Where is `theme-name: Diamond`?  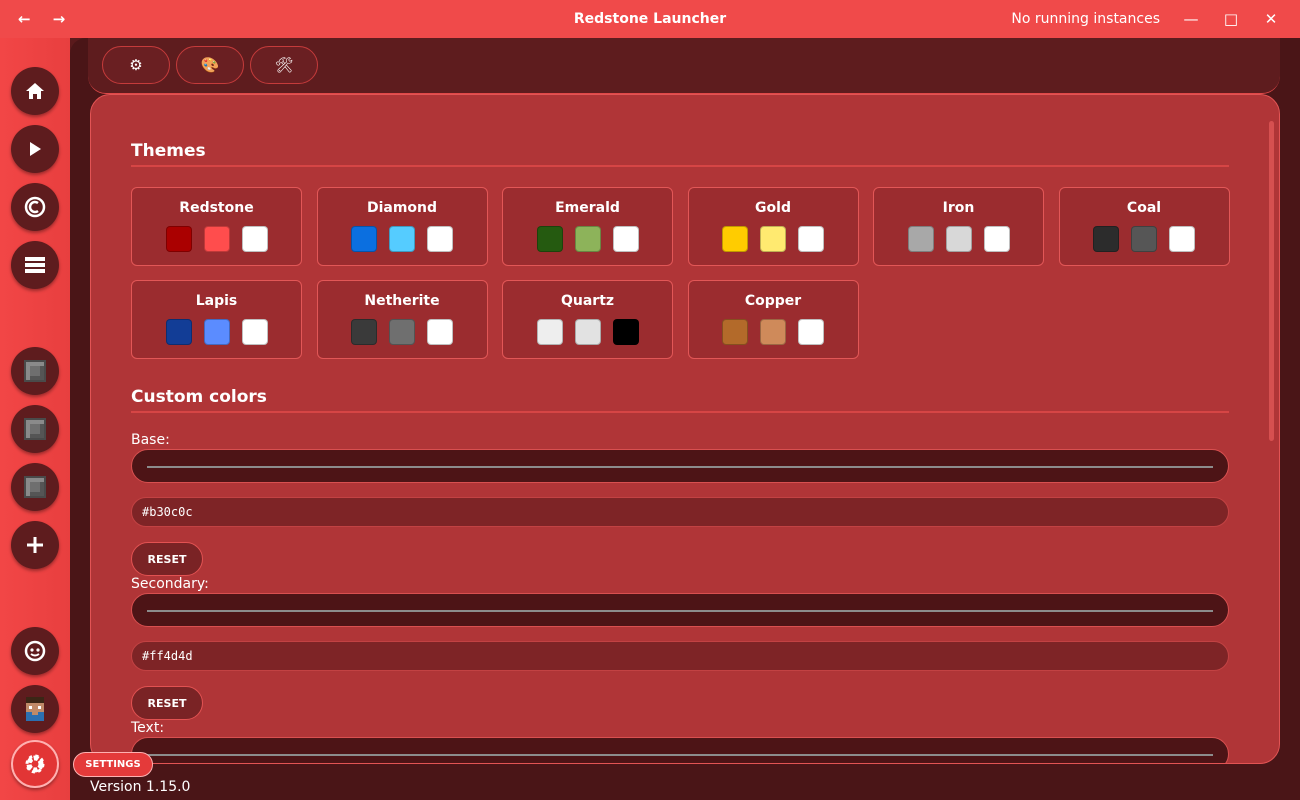
theme-name: Diamond is located at coordinates (402, 208).